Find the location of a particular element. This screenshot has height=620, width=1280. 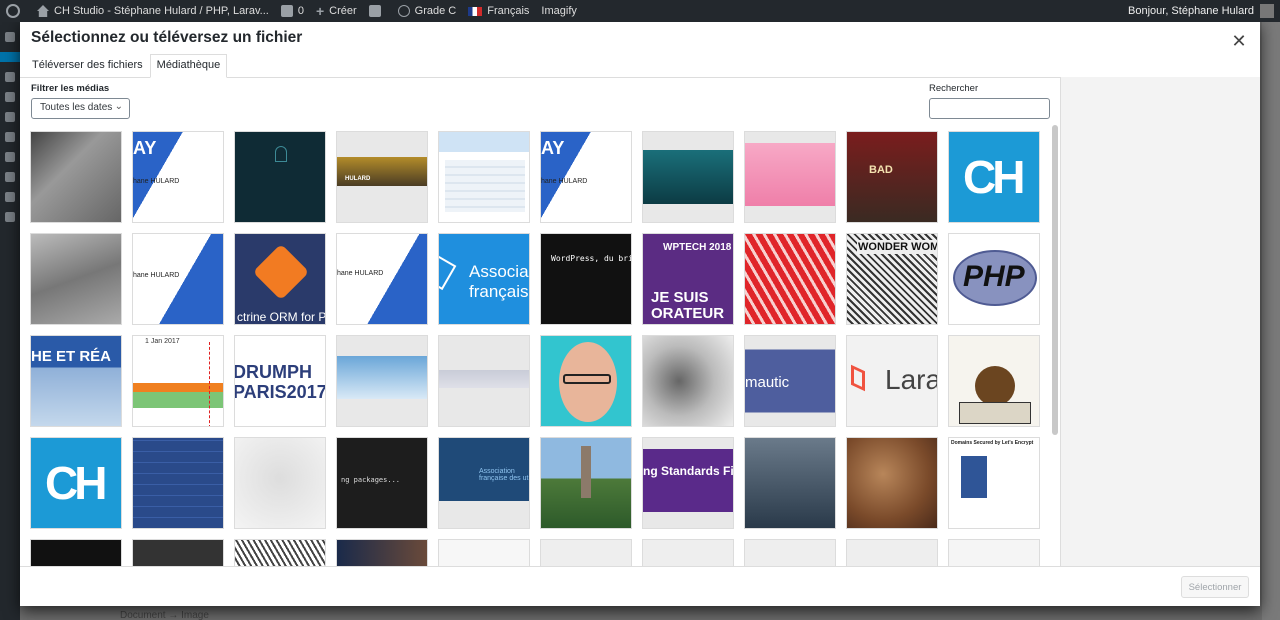

tab-media-library: Médiathèque is located at coordinates (188, 66).